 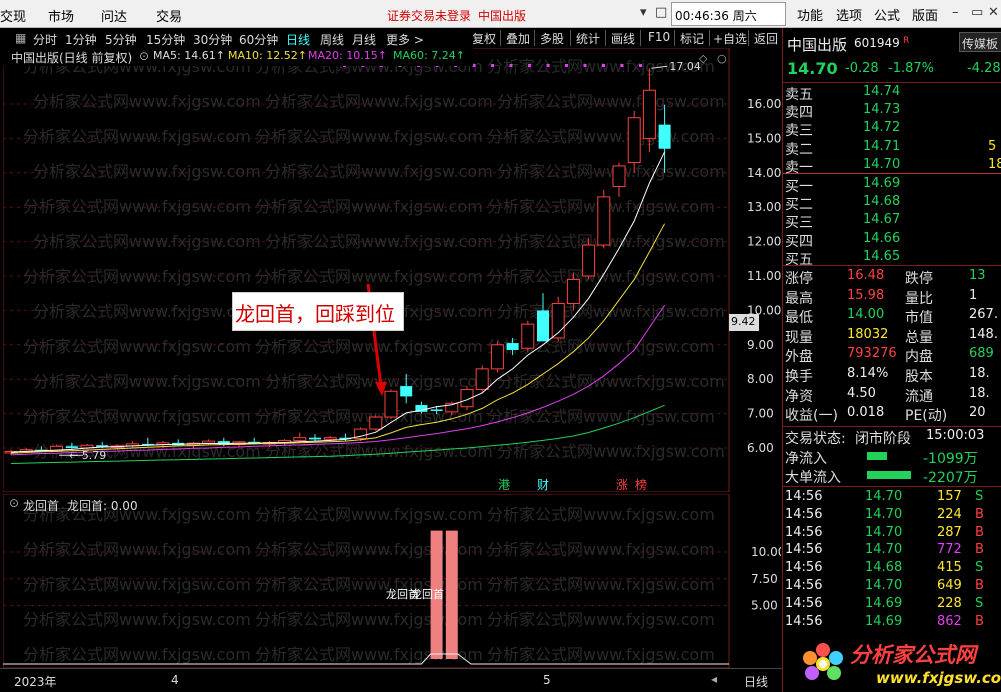 I want to click on stock-name-title: 中国出版, so click(x=502, y=16).